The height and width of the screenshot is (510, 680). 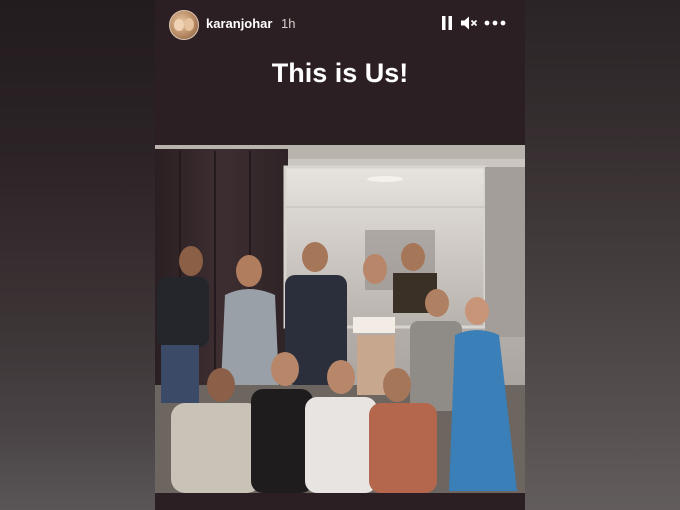 What do you see at coordinates (495, 25) in the screenshot?
I see `more-horizontal-icon` at bounding box center [495, 25].